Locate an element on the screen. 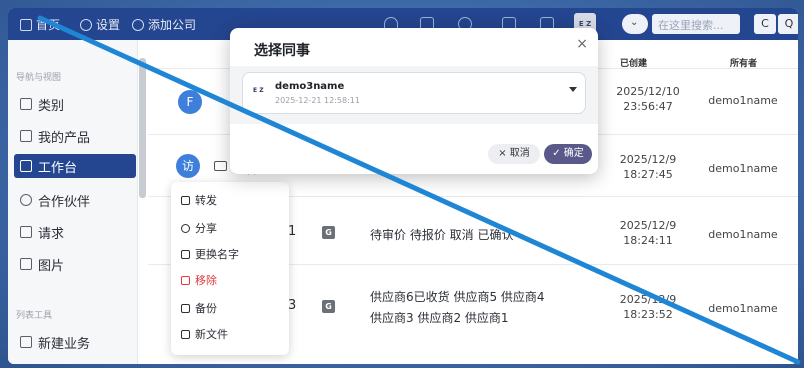  company-dropdown: ⌄ is located at coordinates (635, 24).